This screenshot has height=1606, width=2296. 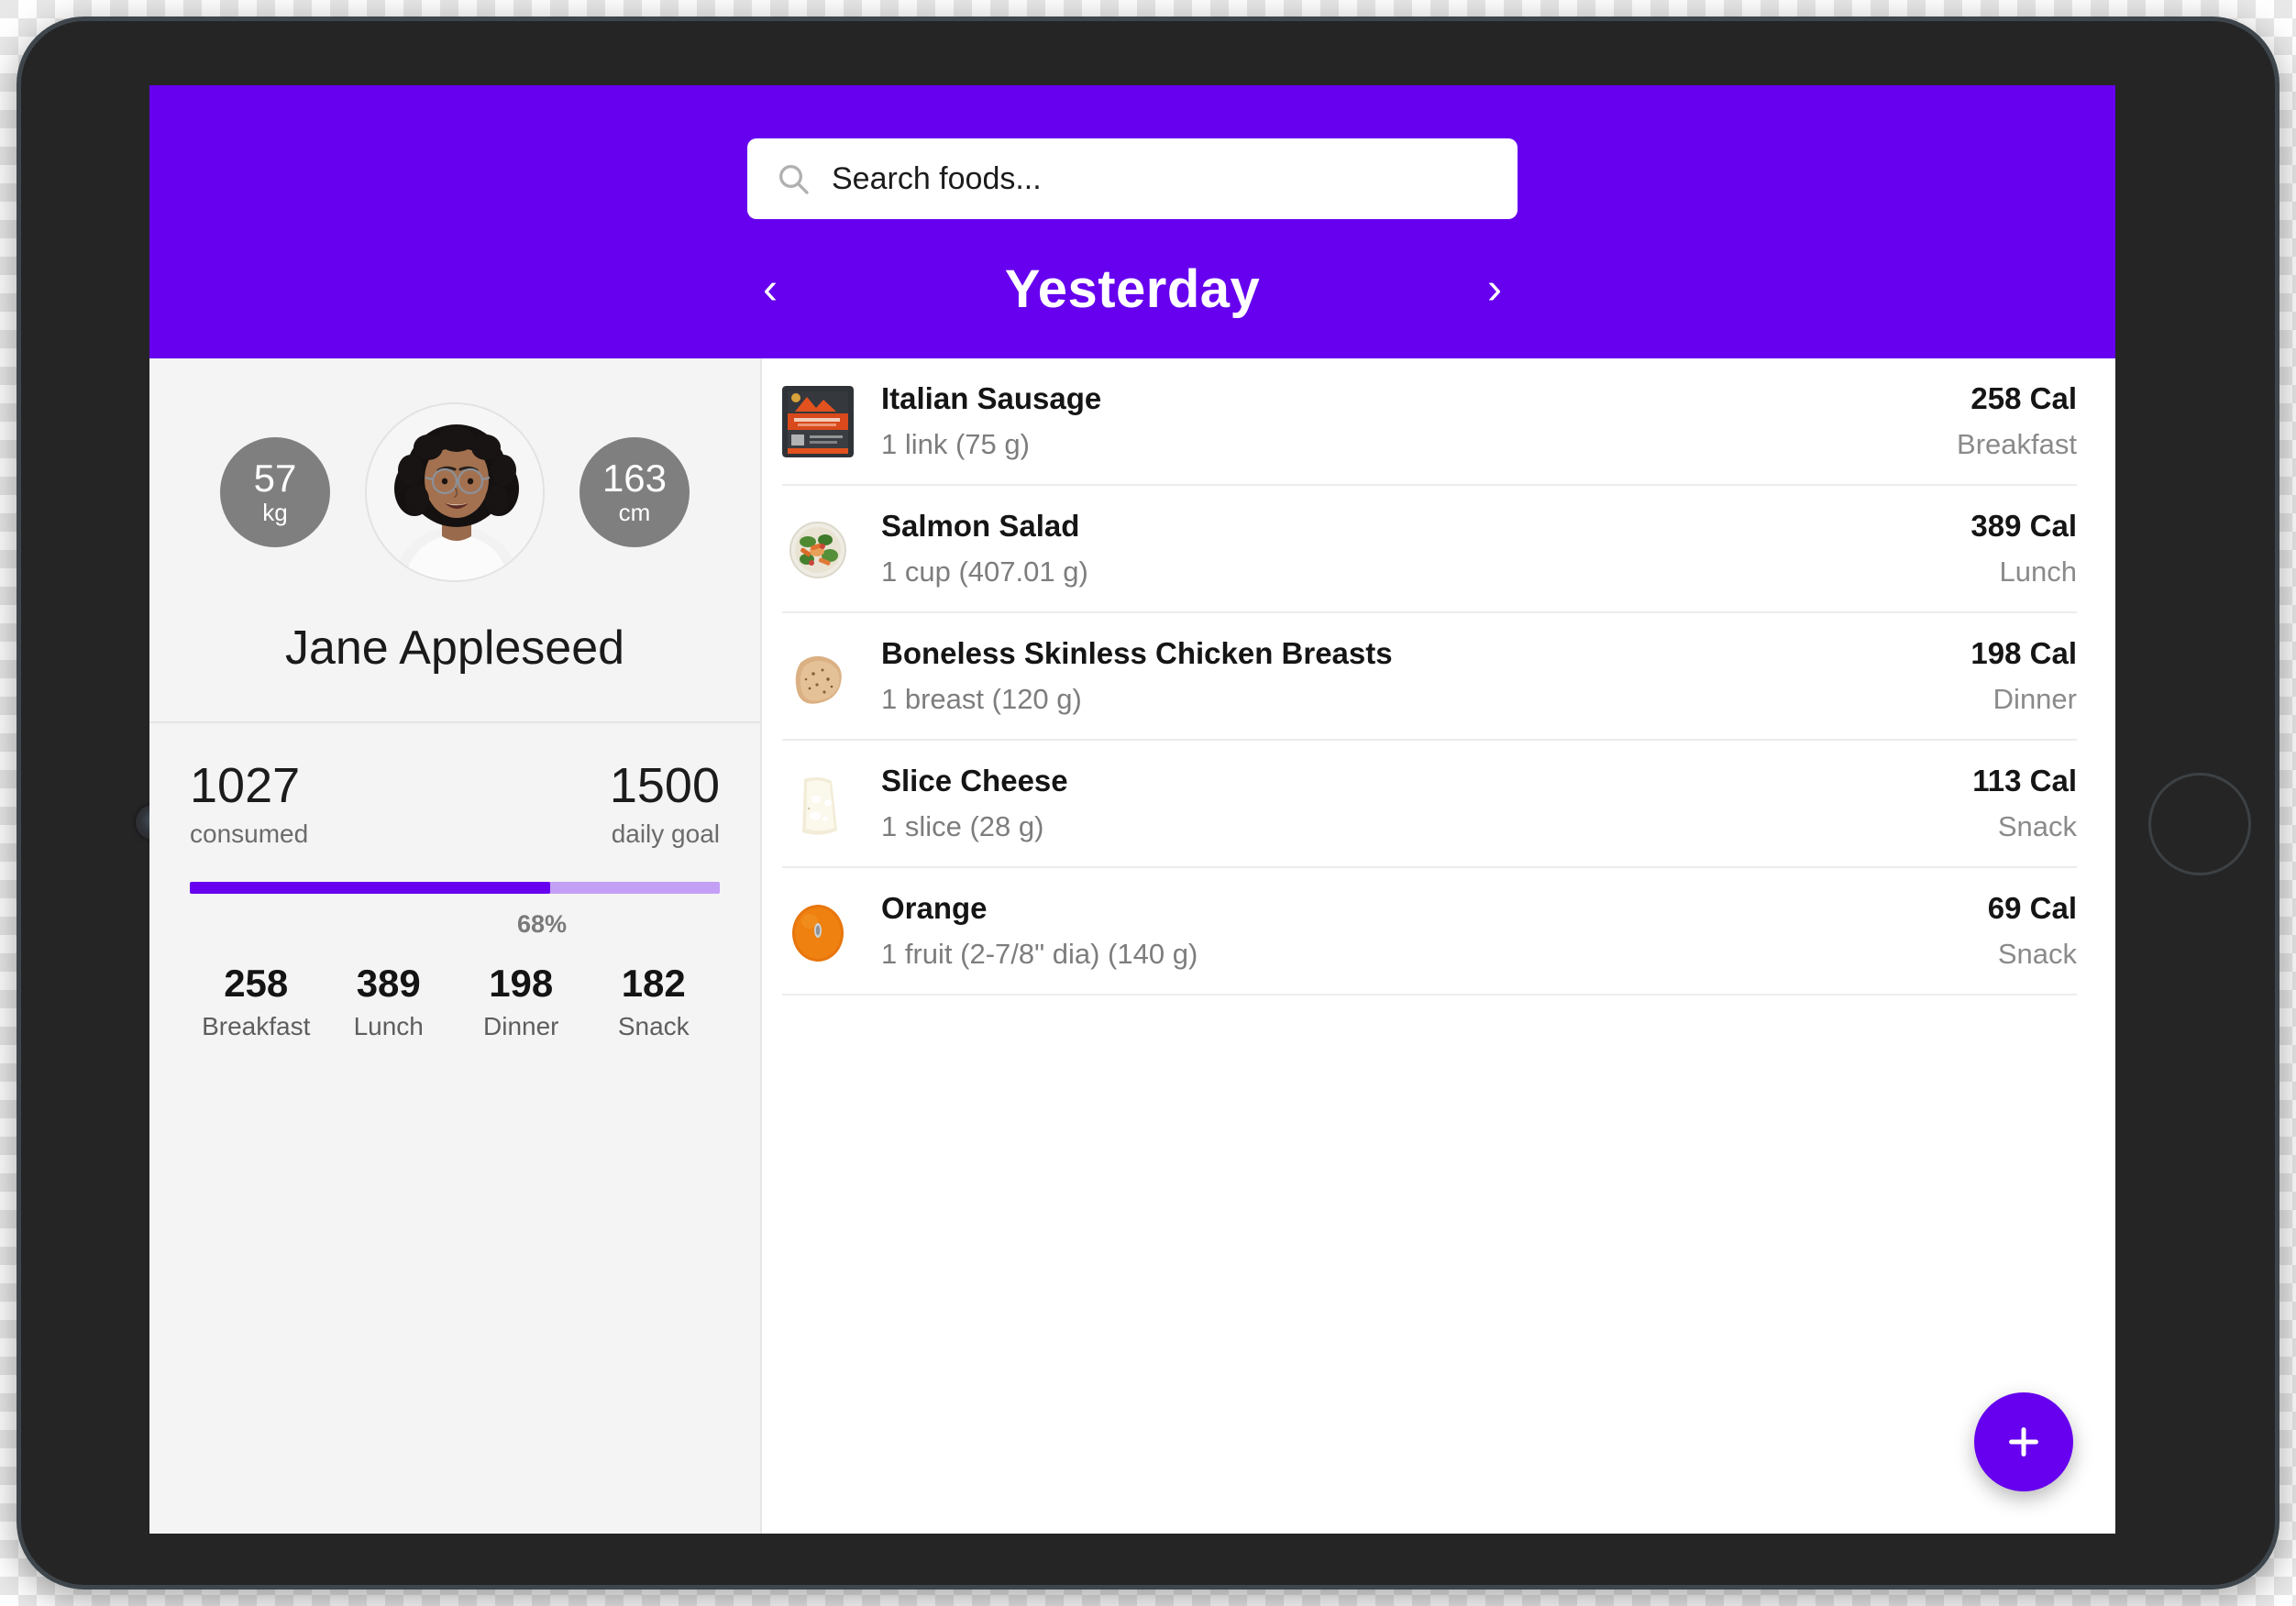 What do you see at coordinates (2199, 824) in the screenshot?
I see `home-button-ring` at bounding box center [2199, 824].